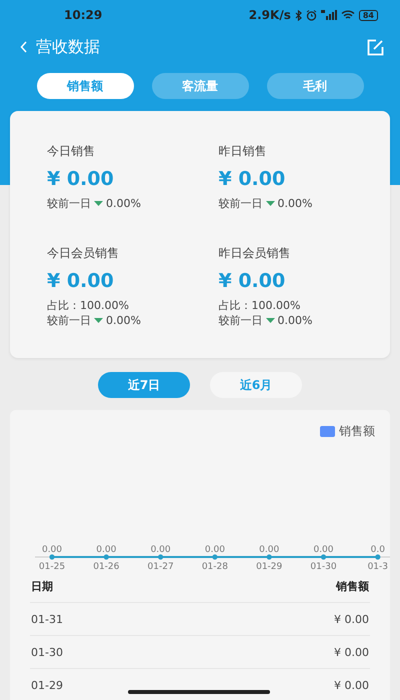 This screenshot has height=700, width=400. Describe the element at coordinates (375, 47) in the screenshot. I see `edit-icon` at that location.